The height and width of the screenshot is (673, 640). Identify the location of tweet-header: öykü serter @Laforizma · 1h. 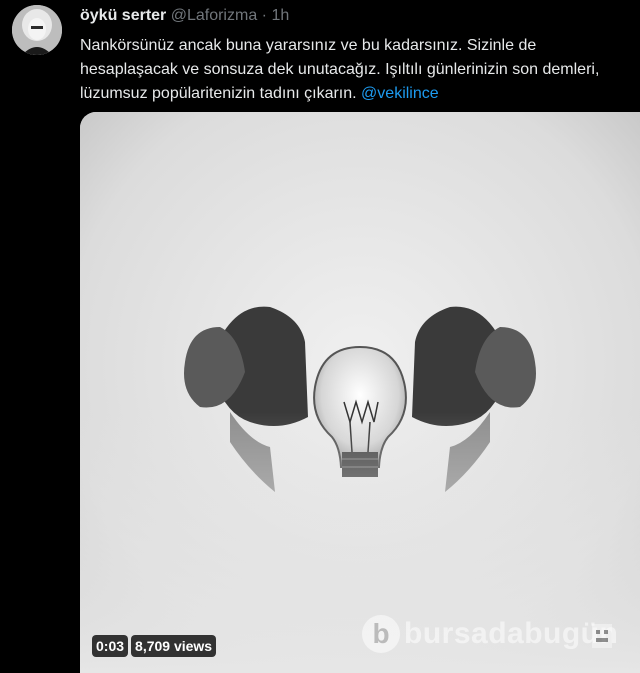
(184, 16).